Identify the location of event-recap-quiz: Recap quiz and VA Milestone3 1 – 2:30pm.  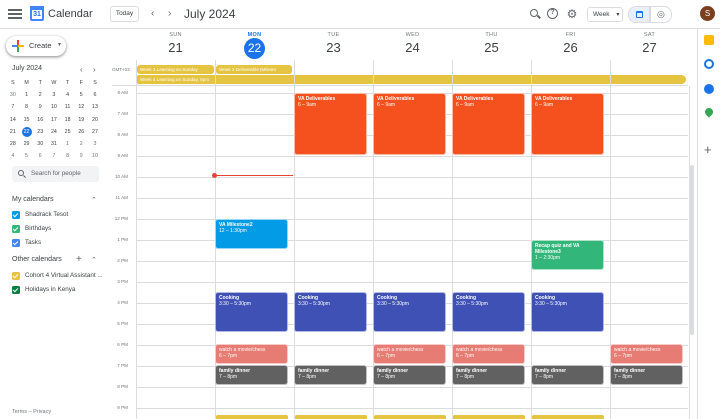
(567, 255).